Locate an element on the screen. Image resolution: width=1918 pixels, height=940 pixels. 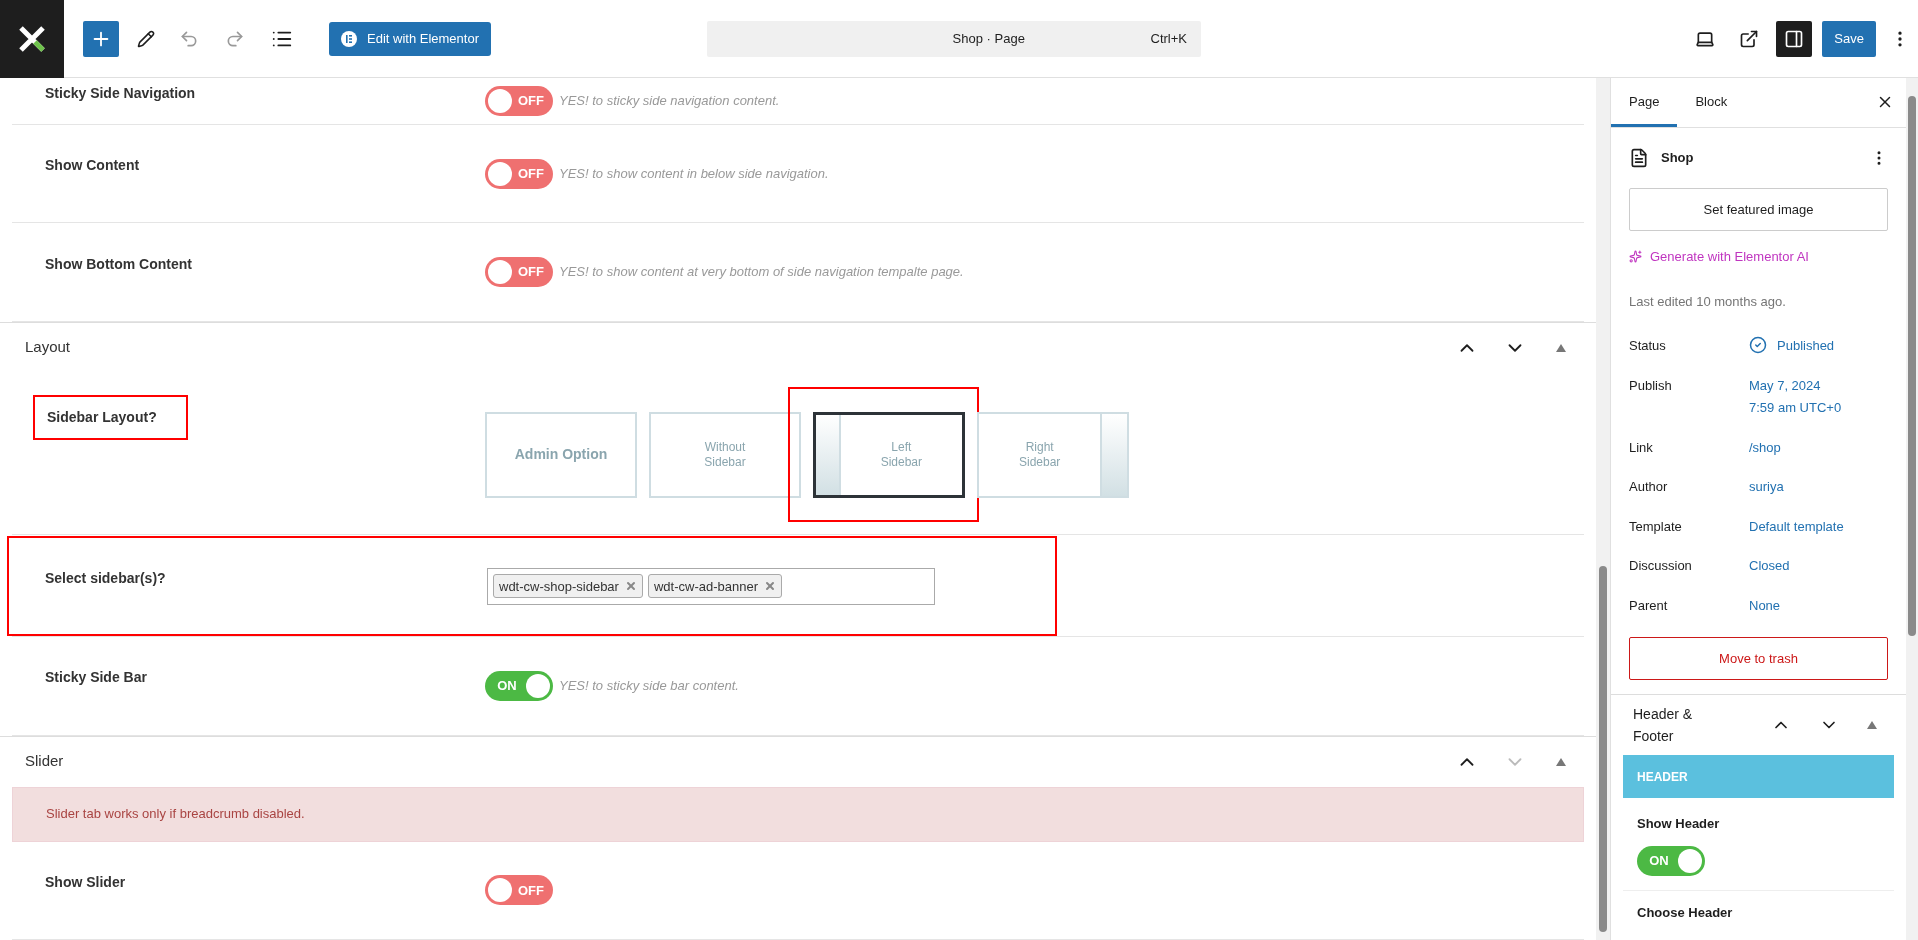
settings-panel-toggle is located at coordinates (1794, 38).